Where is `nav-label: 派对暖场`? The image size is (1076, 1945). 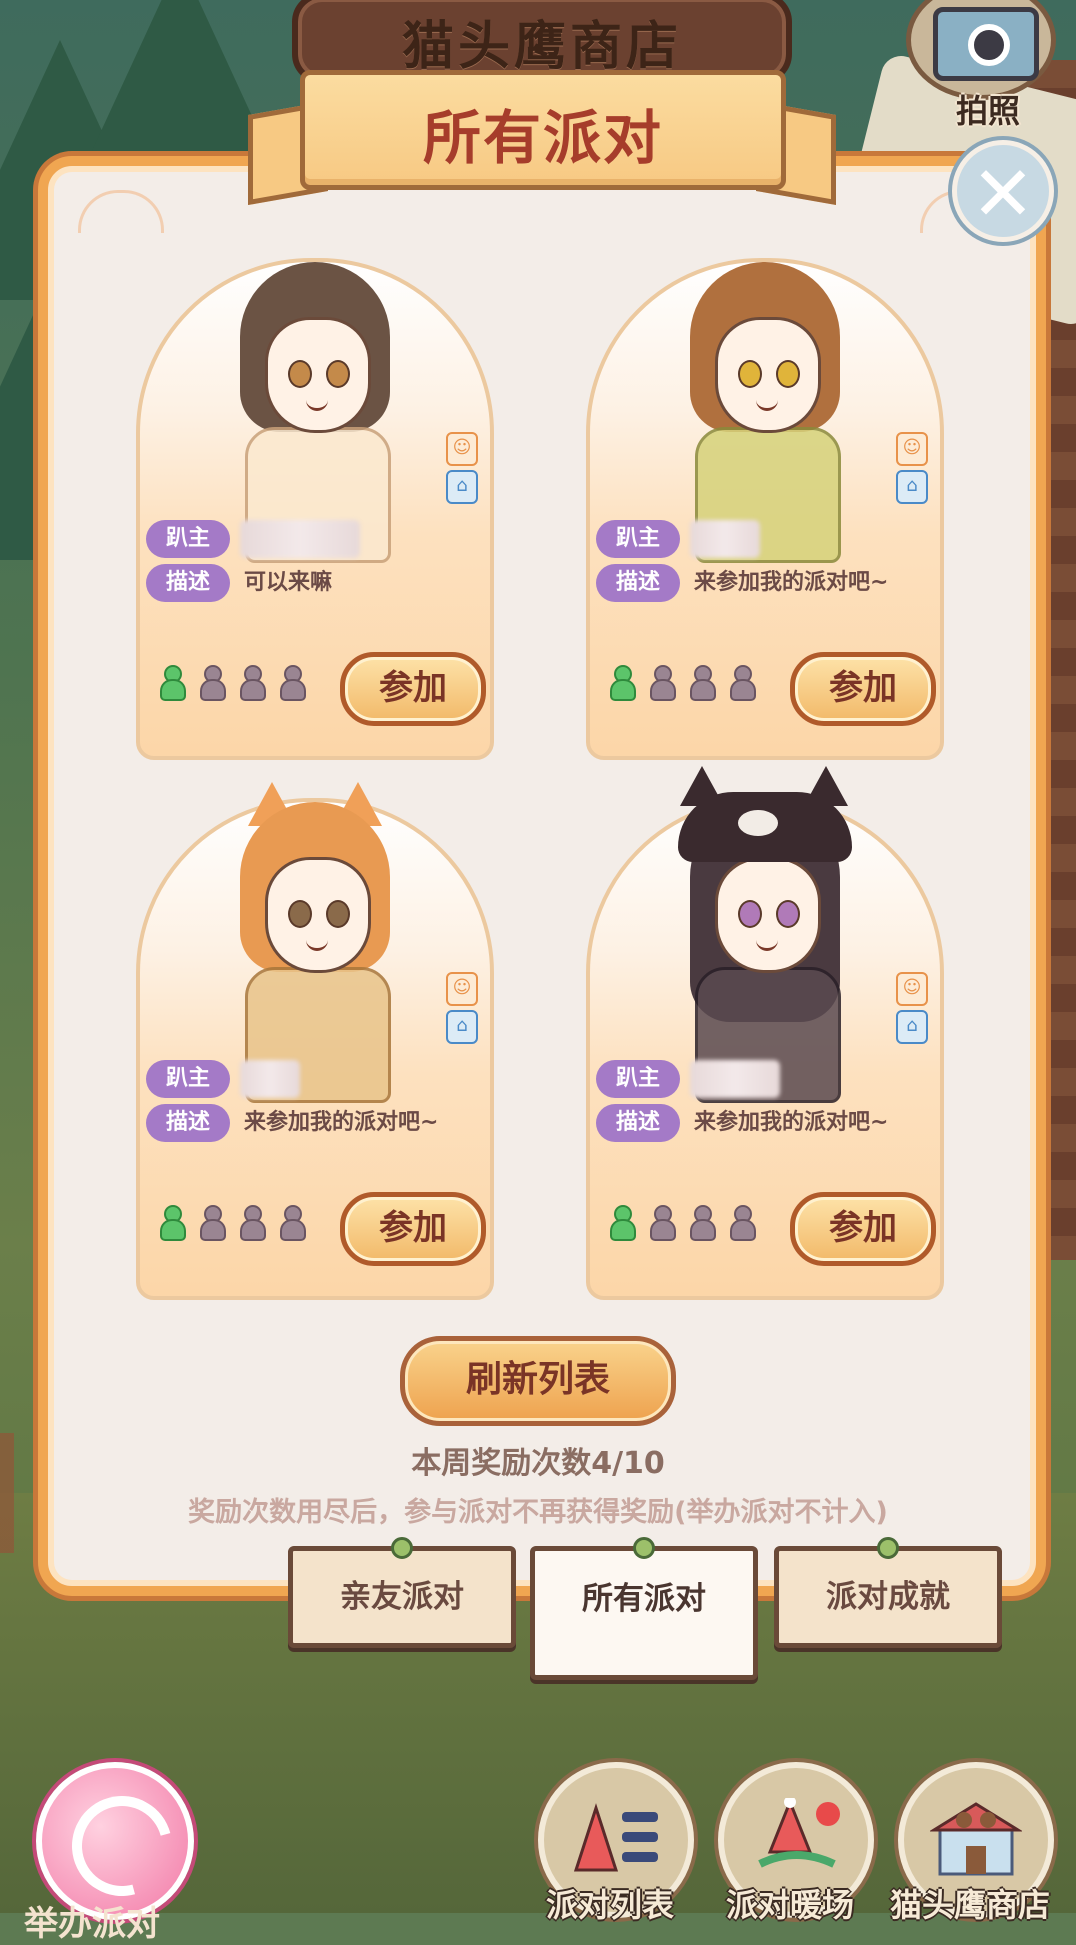
nav-label: 派对暖场 is located at coordinates (789, 1905).